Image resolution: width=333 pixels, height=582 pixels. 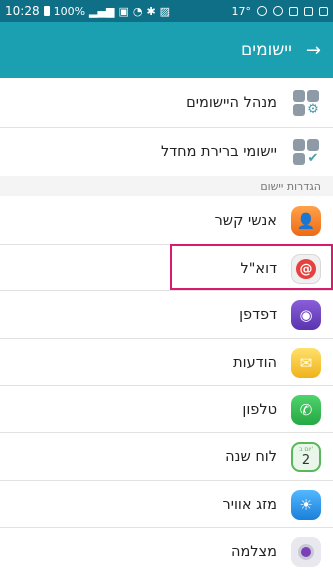 I want to click on email-icon: @, so click(x=306, y=269).